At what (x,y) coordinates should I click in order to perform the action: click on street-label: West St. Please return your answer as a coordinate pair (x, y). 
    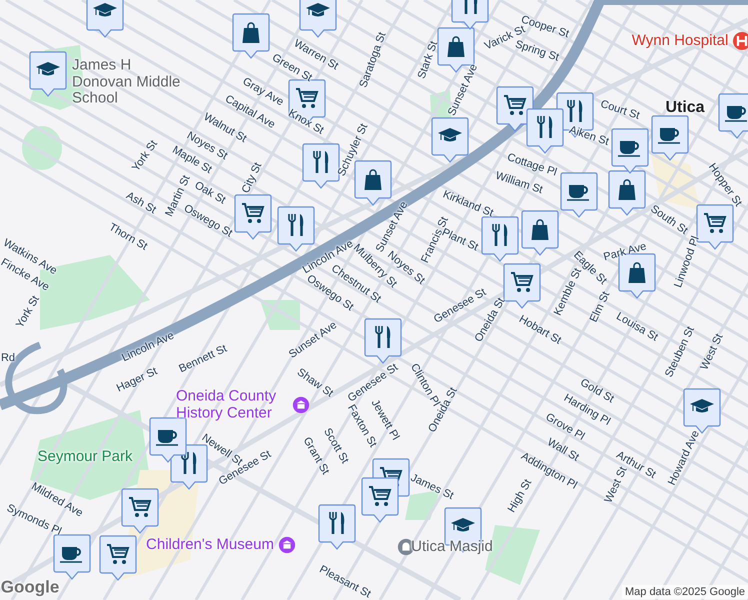
    Looking at the image, I should click on (712, 352).